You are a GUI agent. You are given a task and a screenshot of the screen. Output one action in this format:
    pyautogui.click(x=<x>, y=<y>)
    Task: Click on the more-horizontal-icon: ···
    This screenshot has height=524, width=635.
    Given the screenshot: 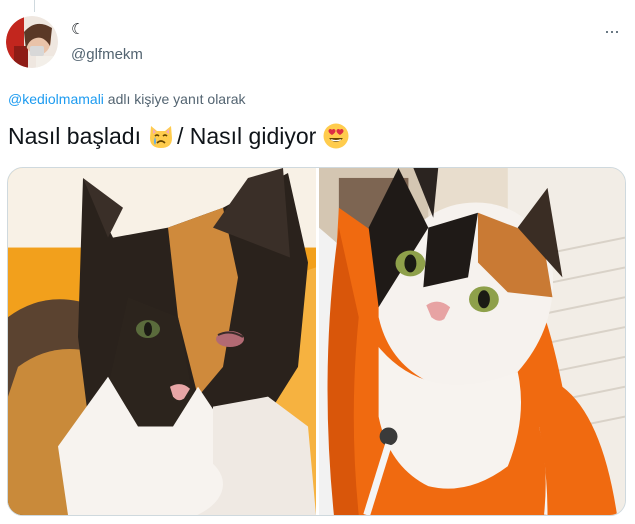 What is the action you would take?
    pyautogui.click(x=612, y=31)
    